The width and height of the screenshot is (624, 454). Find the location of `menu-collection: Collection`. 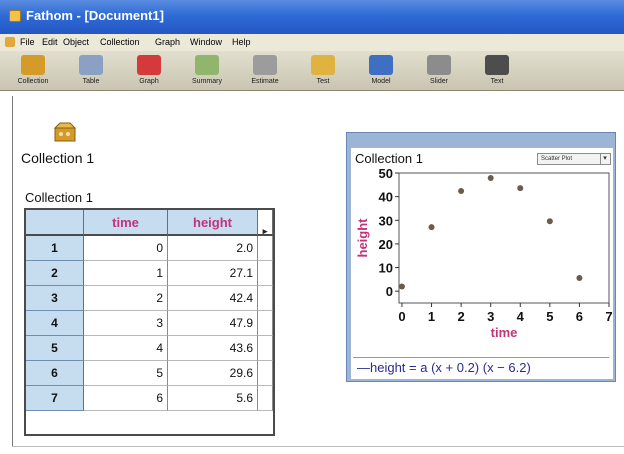

menu-collection: Collection is located at coordinates (120, 42).